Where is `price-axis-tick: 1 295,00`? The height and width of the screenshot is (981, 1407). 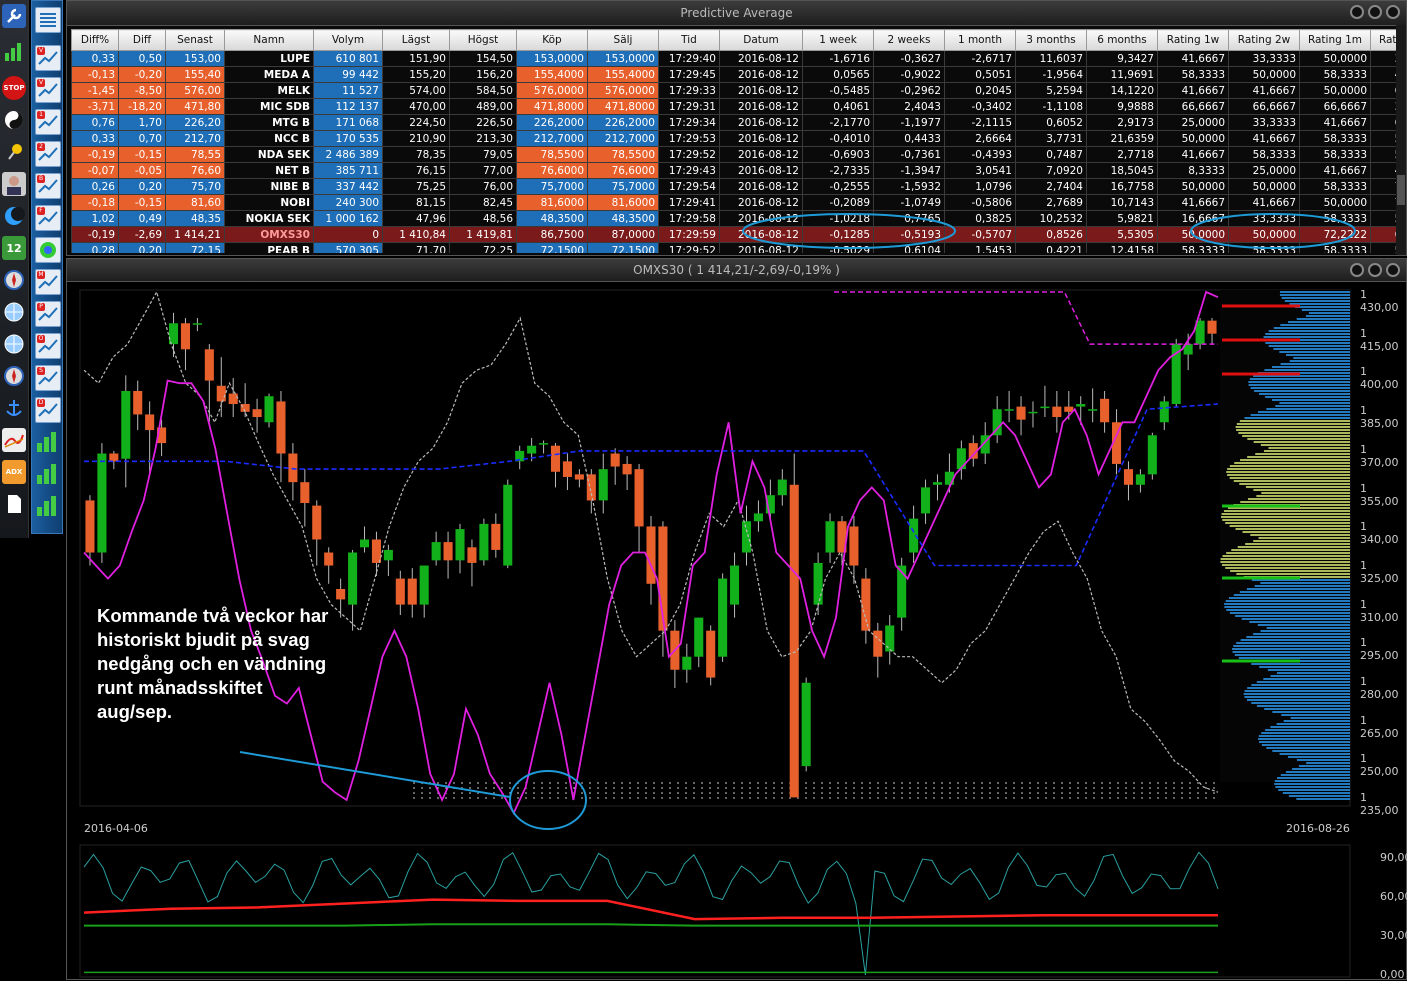
price-axis-tick: 1 295,00 is located at coordinates (1379, 649).